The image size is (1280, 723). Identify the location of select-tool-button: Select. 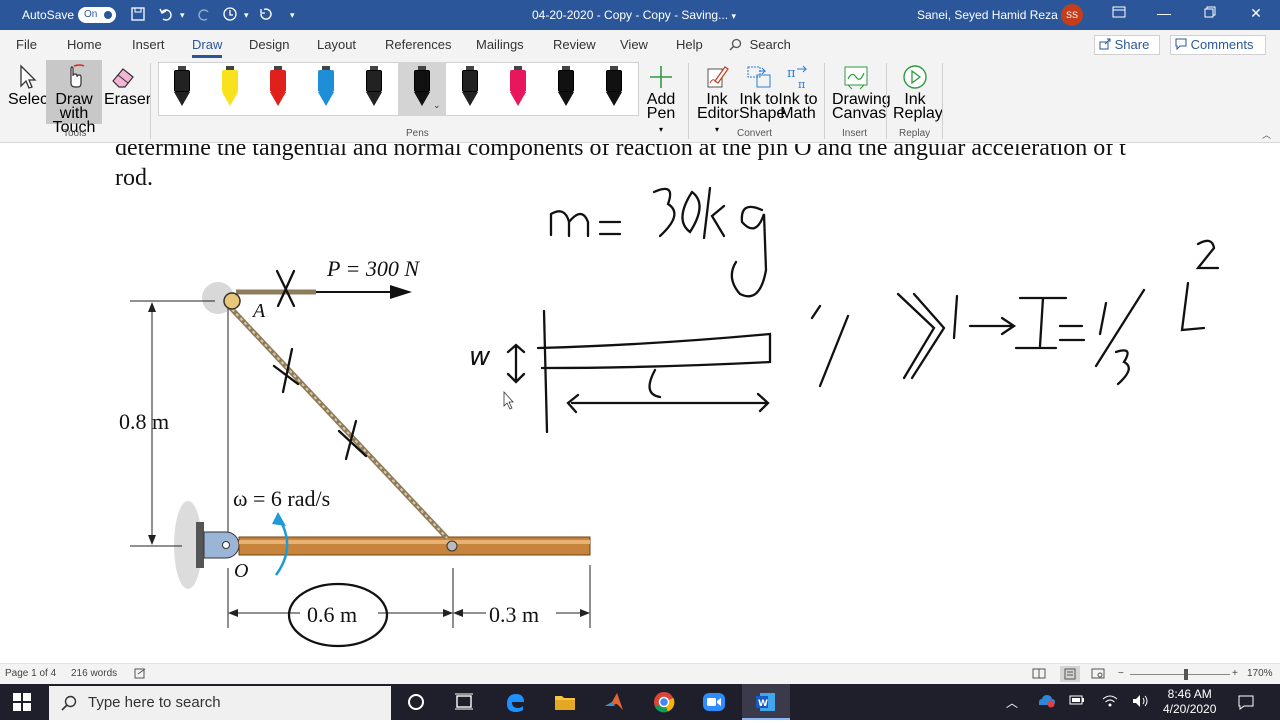
(30, 85).